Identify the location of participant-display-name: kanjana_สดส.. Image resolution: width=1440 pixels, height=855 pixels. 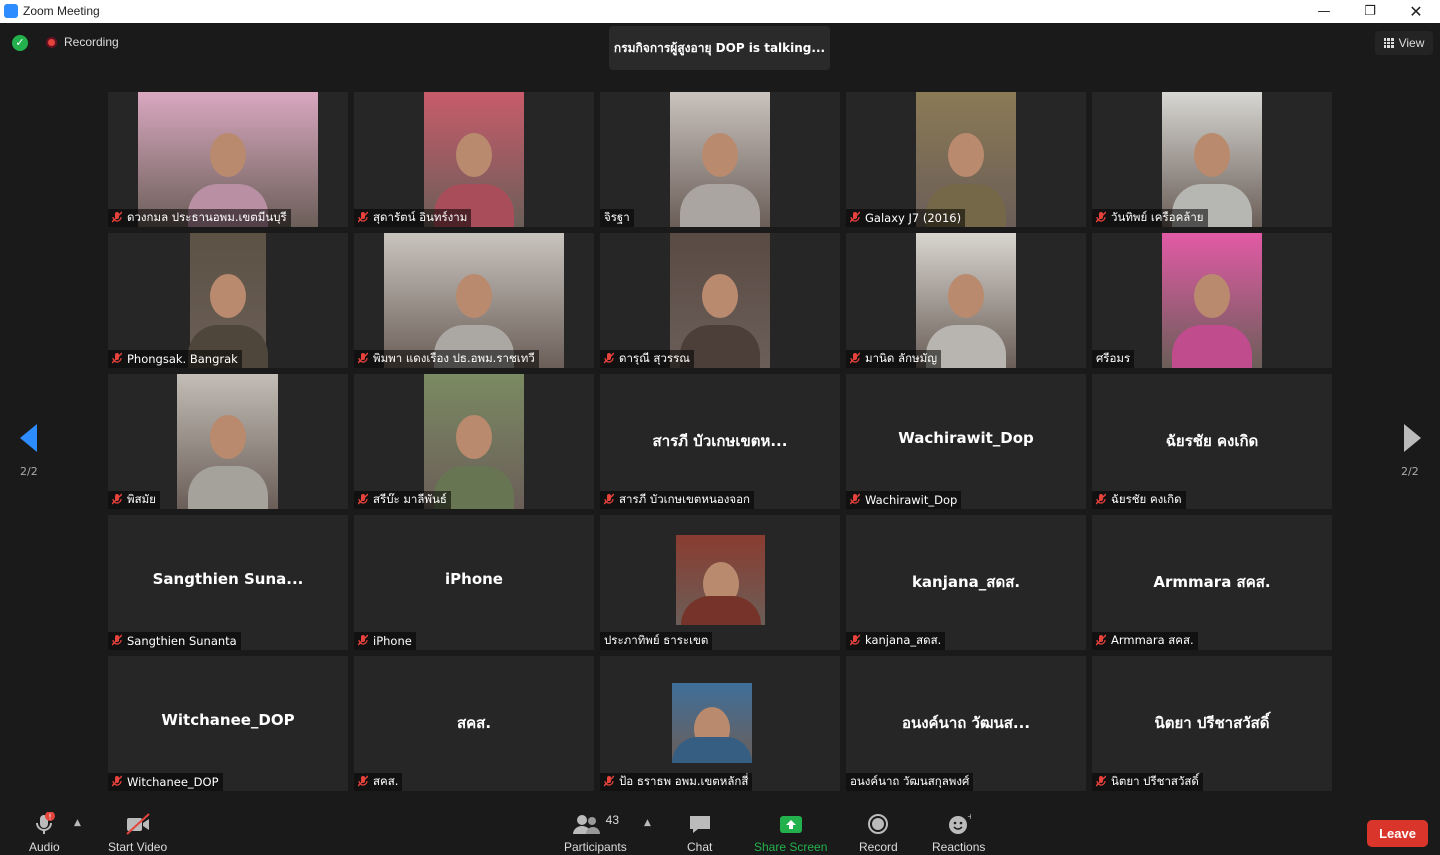
(966, 582).